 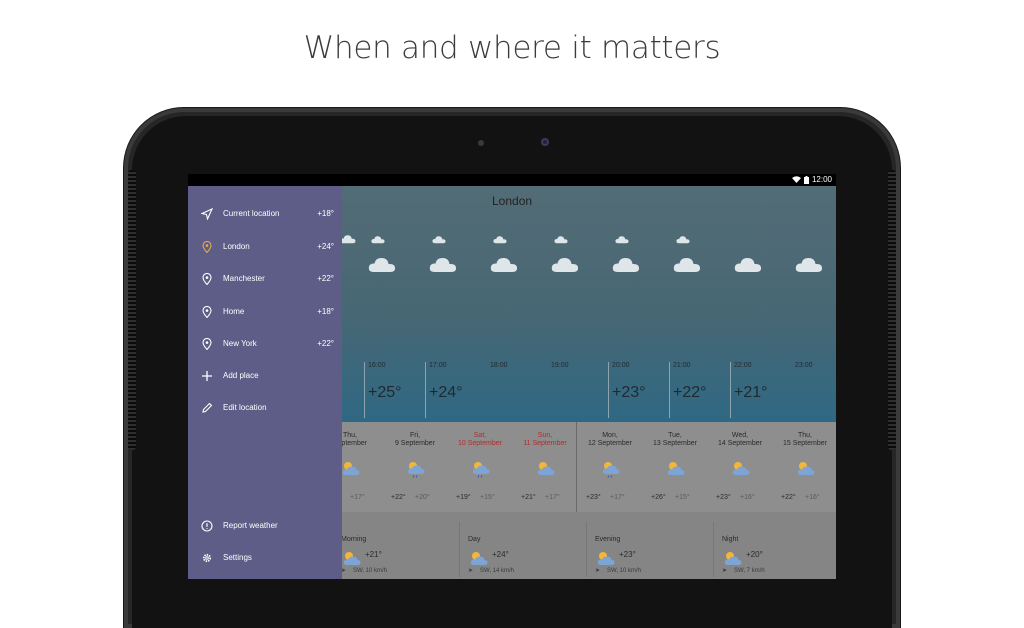 What do you see at coordinates (377, 365) in the screenshot?
I see `hourly-time: 16:00` at bounding box center [377, 365].